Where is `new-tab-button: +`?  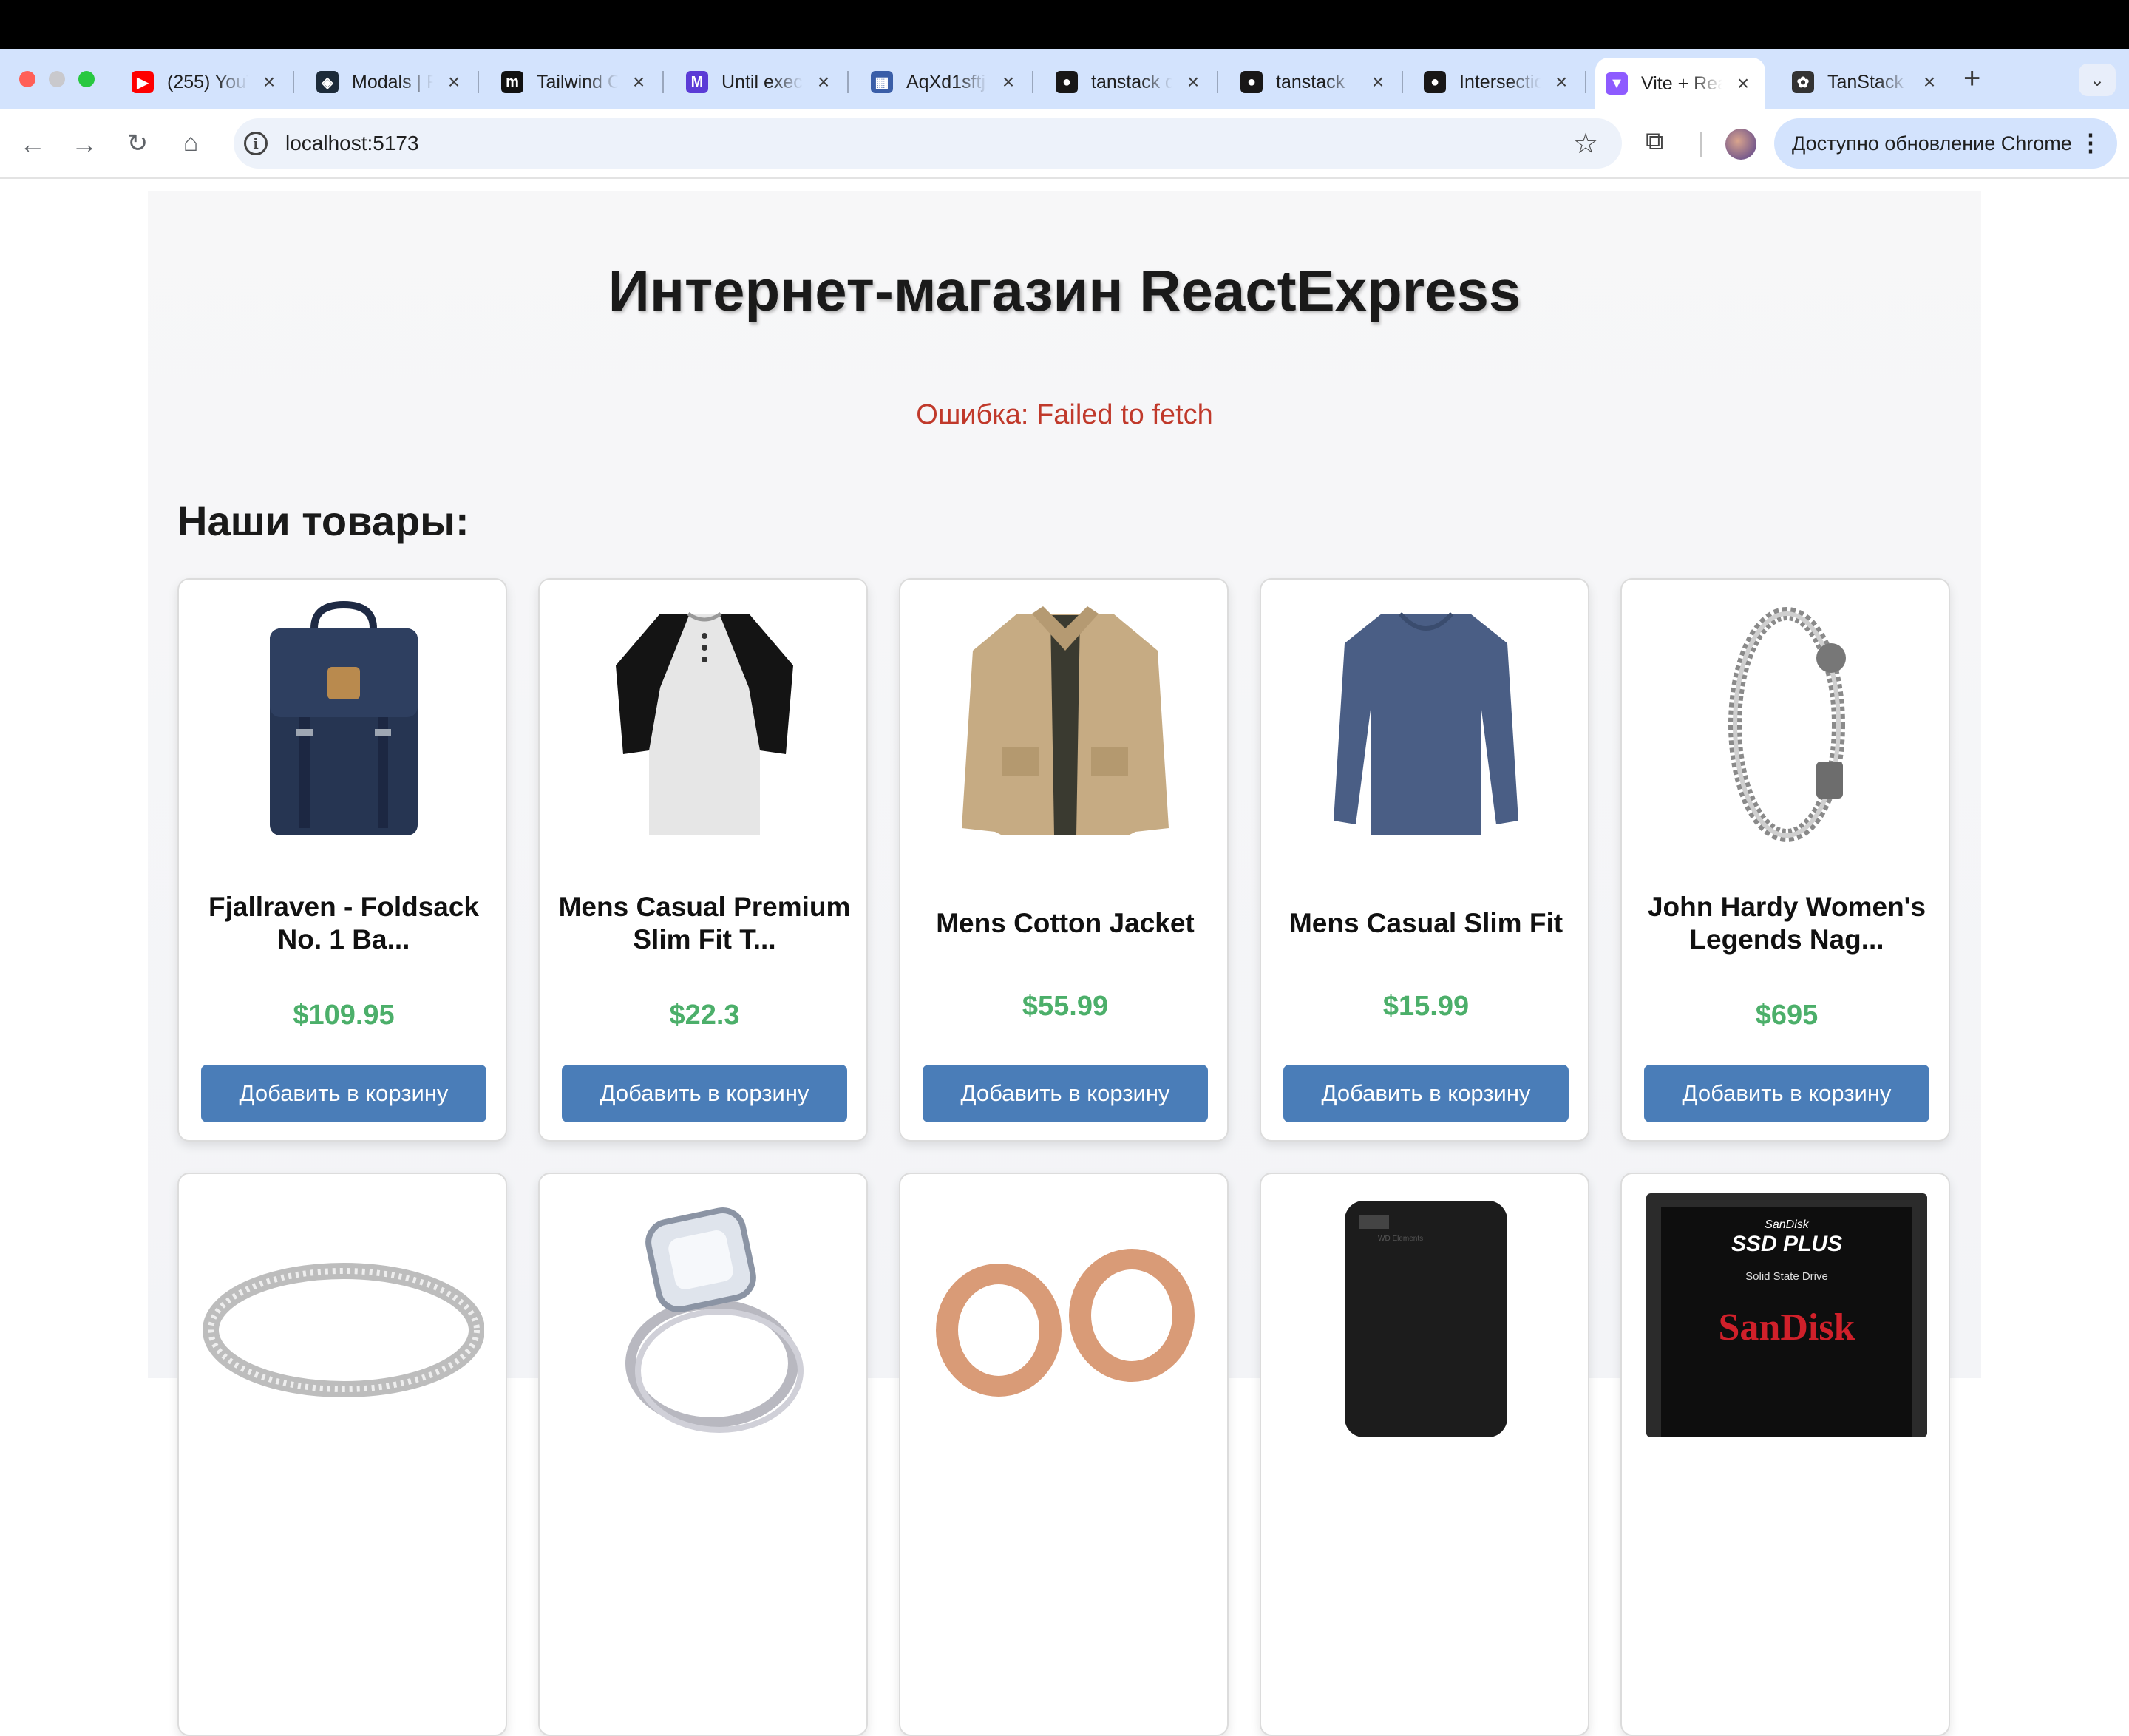 new-tab-button: + is located at coordinates (1971, 78).